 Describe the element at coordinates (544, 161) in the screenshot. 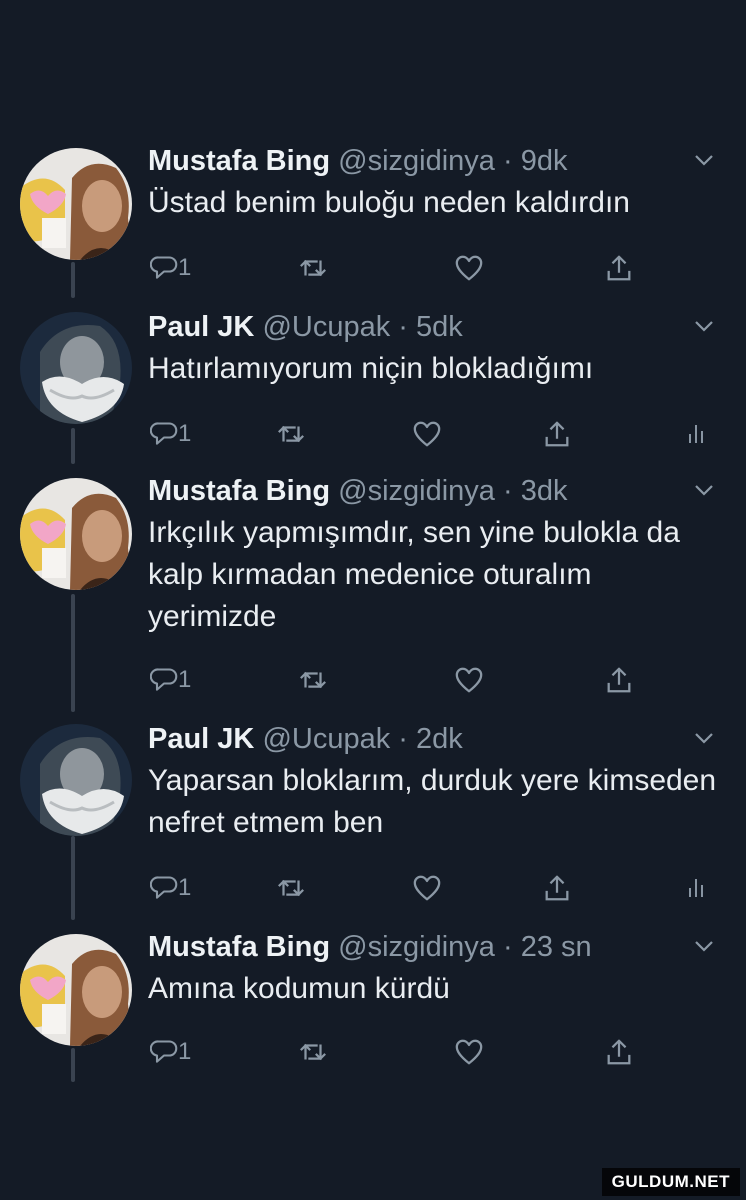

I see `timestamp: 9dk` at that location.